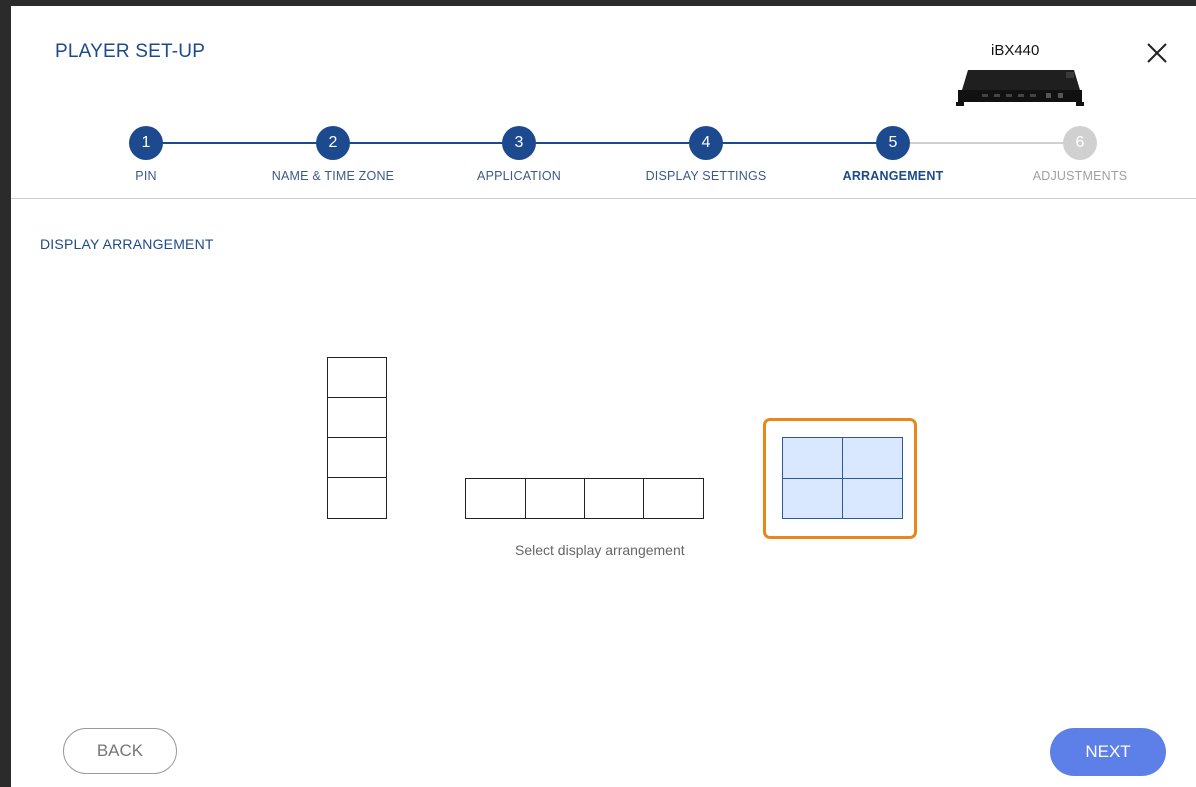  Describe the element at coordinates (130, 51) in the screenshot. I see `page-title: PLAYER SET-UP` at that location.